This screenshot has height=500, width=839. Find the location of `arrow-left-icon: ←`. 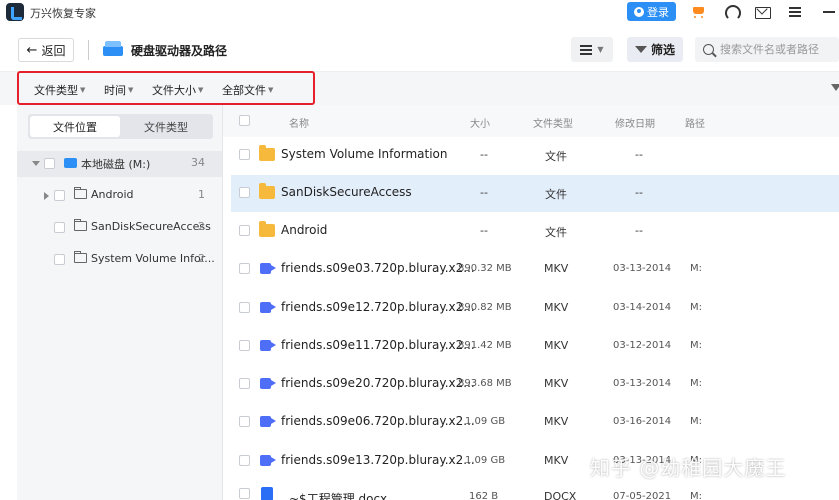

arrow-left-icon: ← is located at coordinates (32, 50).